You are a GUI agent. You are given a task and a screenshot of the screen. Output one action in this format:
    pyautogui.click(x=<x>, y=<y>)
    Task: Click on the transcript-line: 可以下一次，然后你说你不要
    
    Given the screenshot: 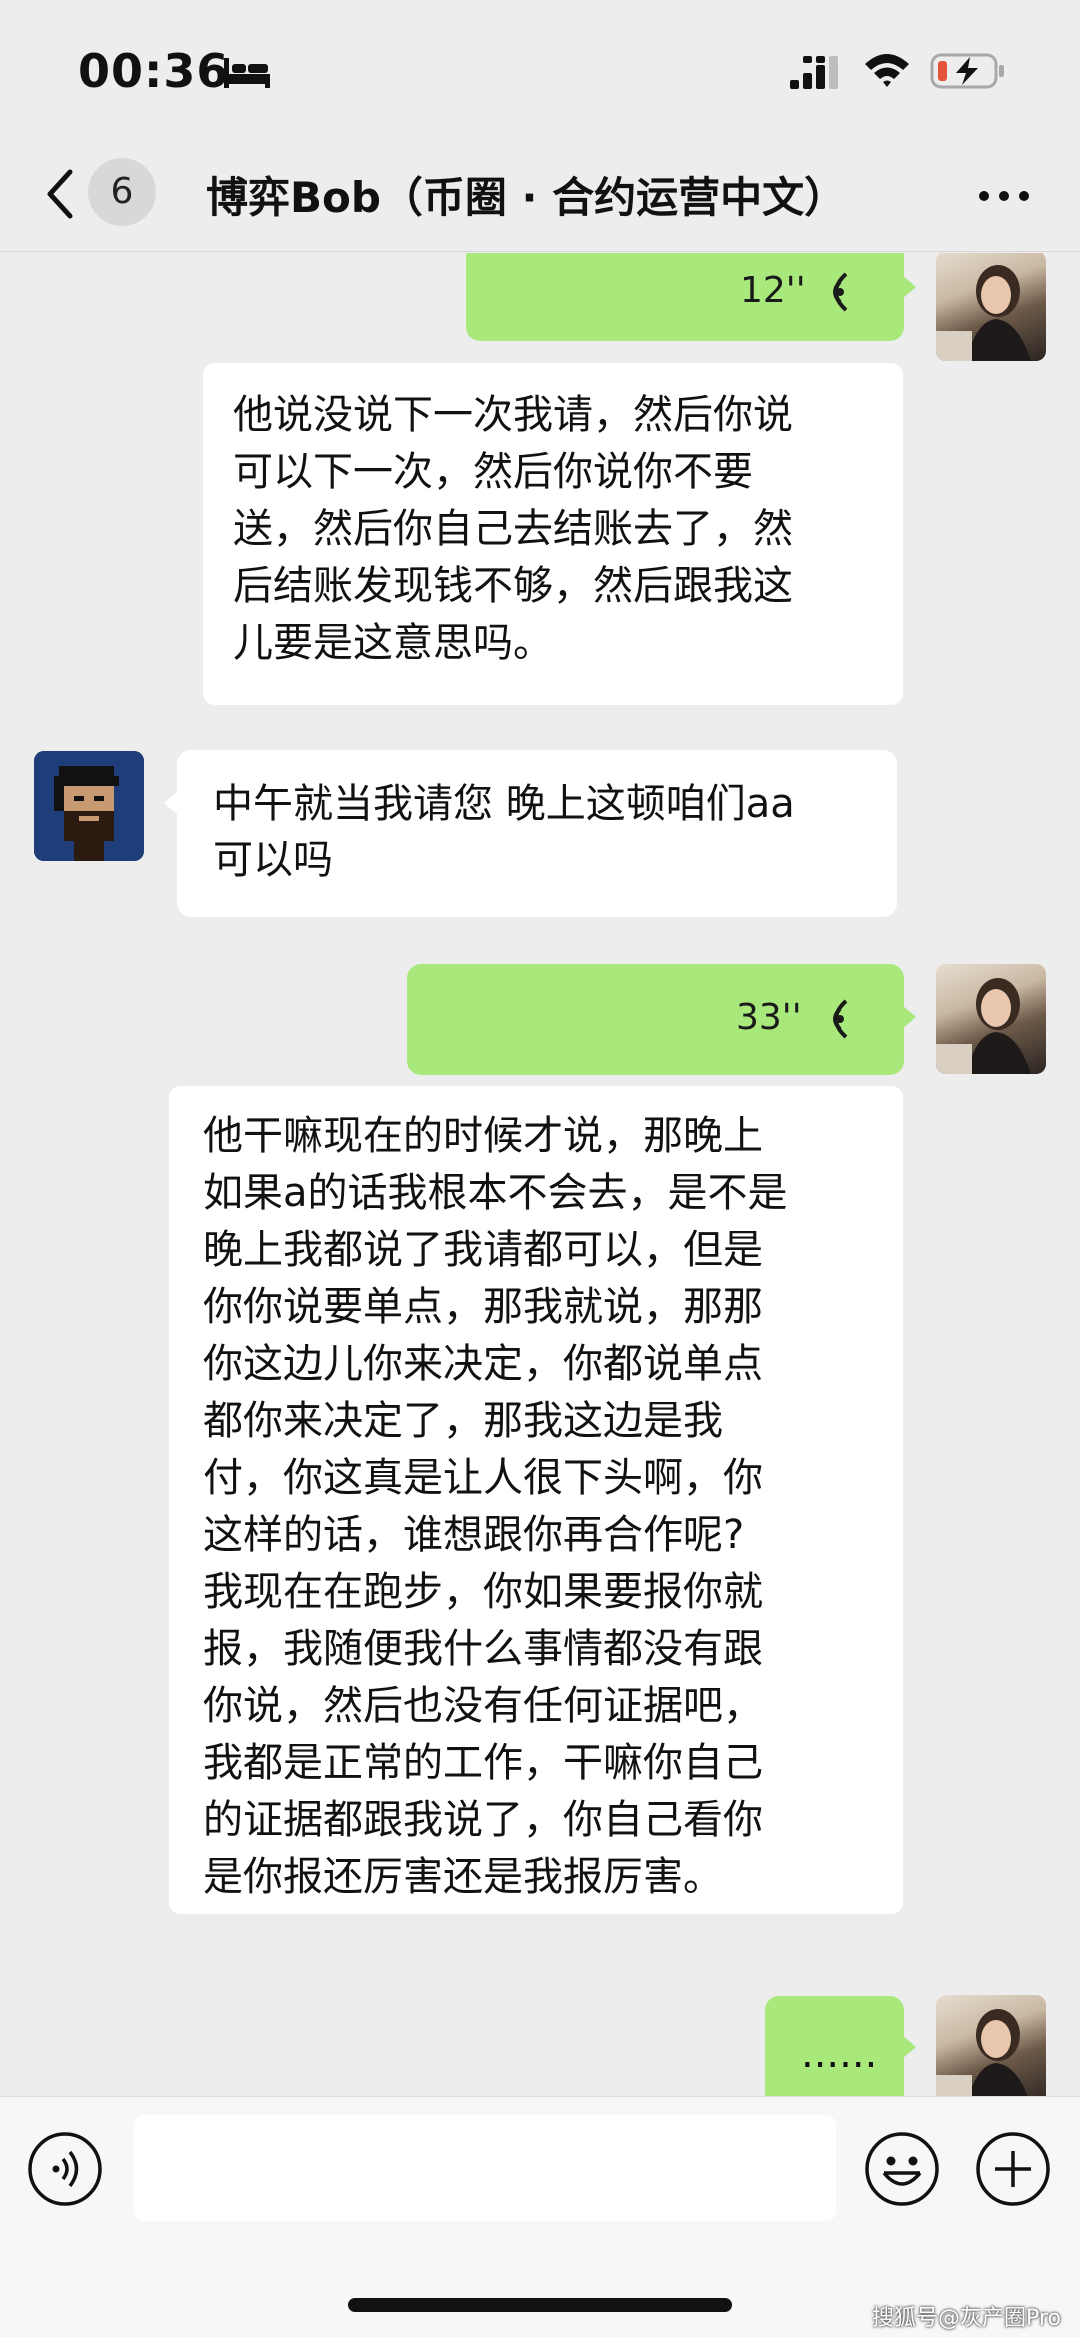 What is the action you would take?
    pyautogui.click(x=493, y=472)
    